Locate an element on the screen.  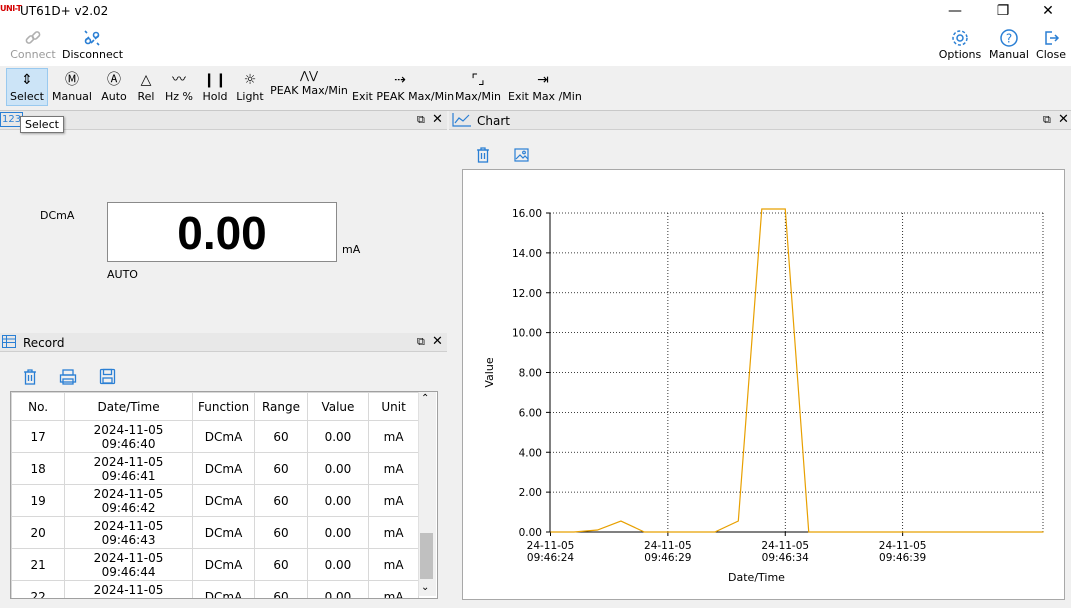
gear-icon is located at coordinates (960, 38).